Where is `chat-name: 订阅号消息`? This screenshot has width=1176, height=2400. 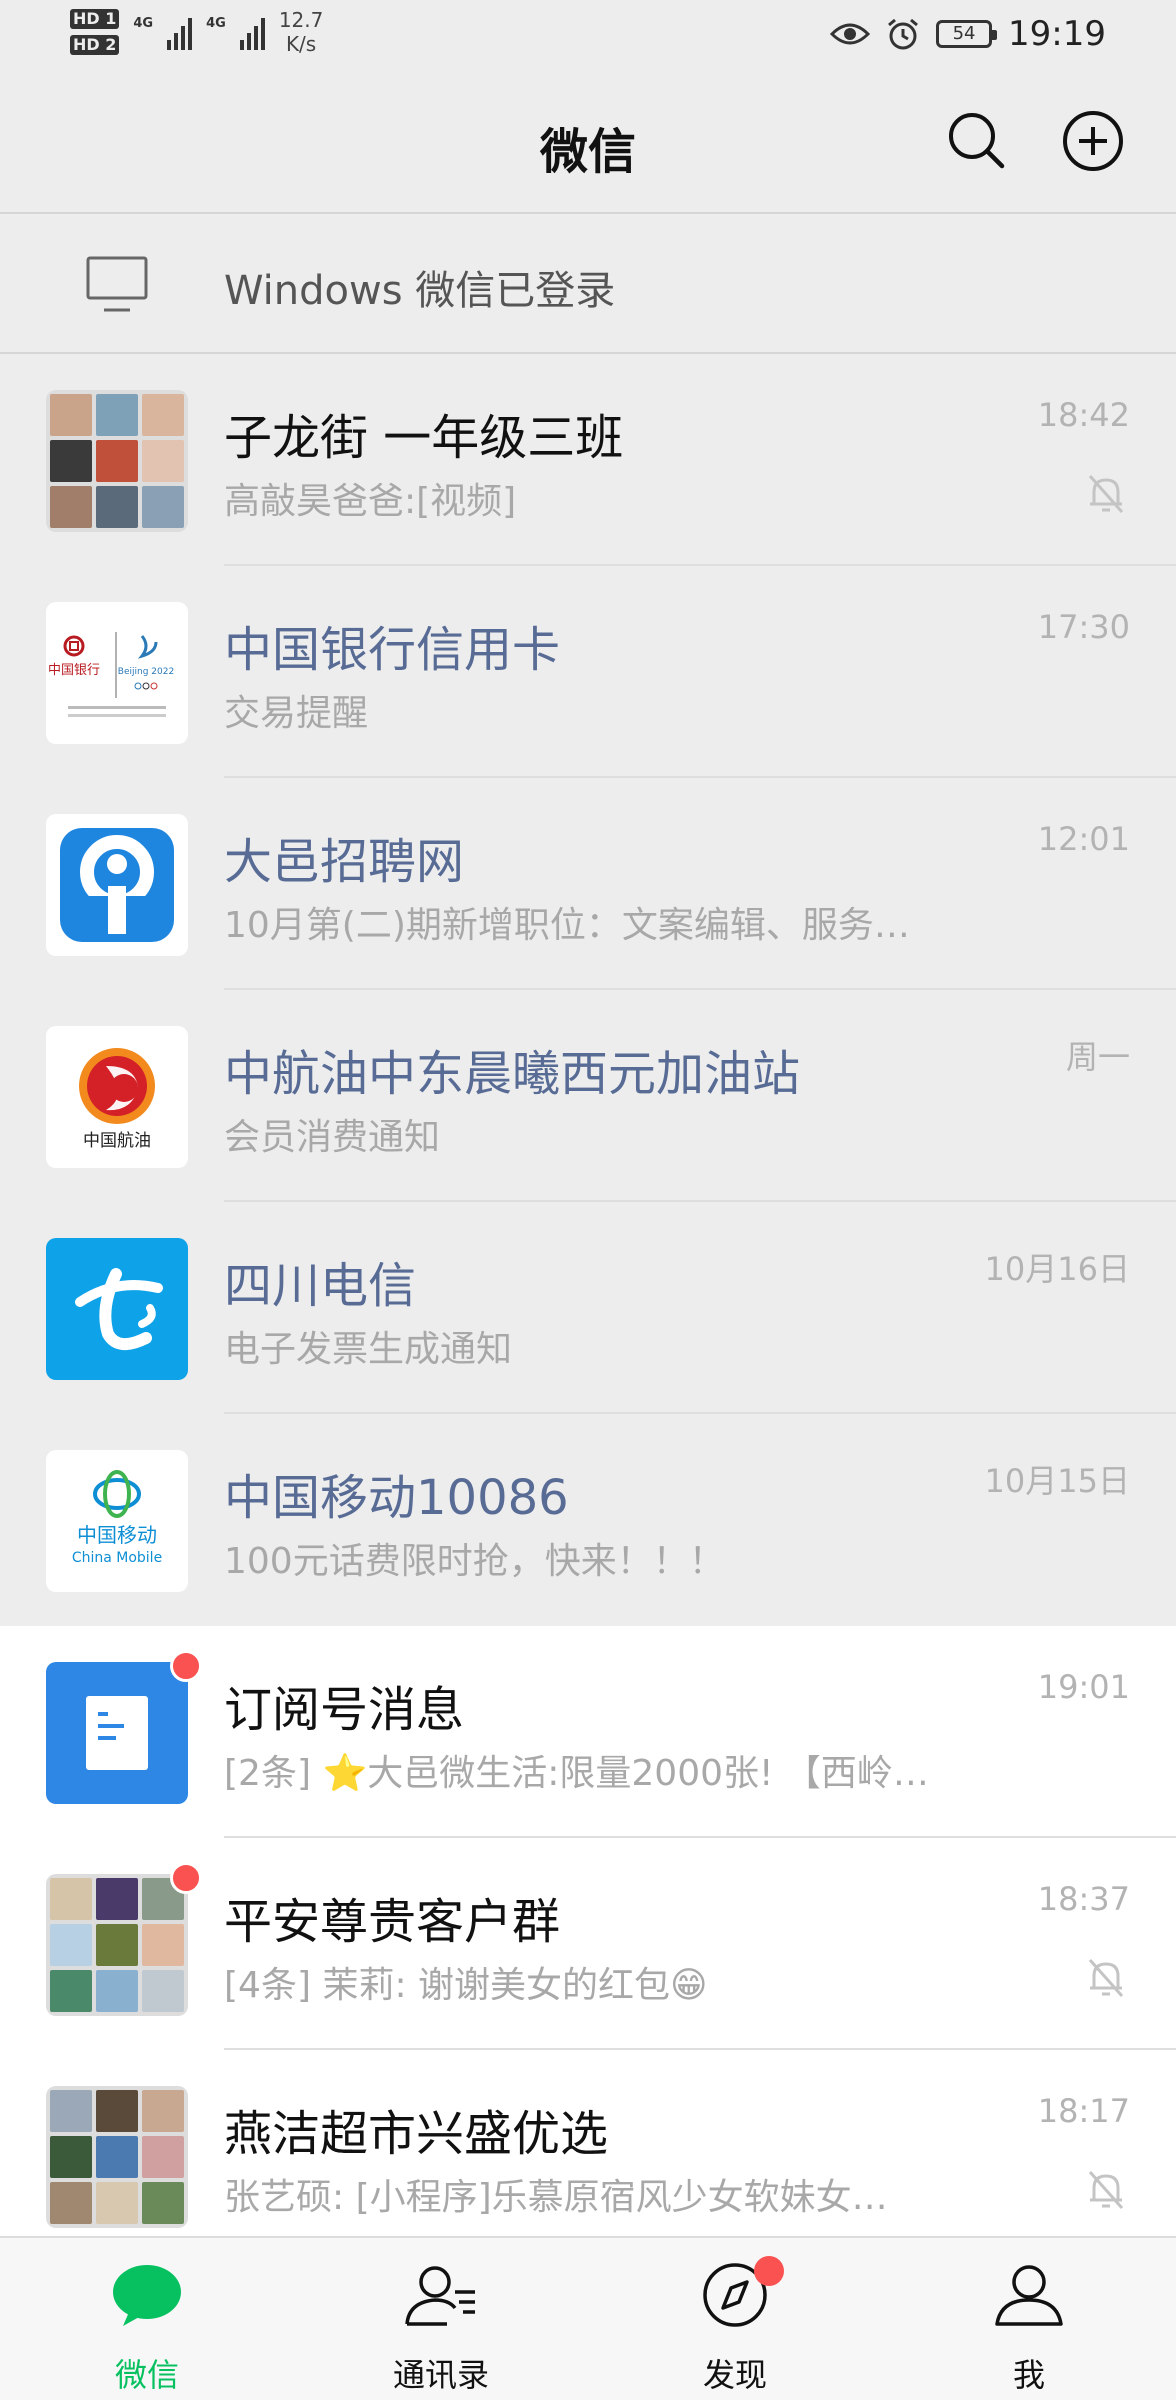 chat-name: 订阅号消息 is located at coordinates (344, 1710).